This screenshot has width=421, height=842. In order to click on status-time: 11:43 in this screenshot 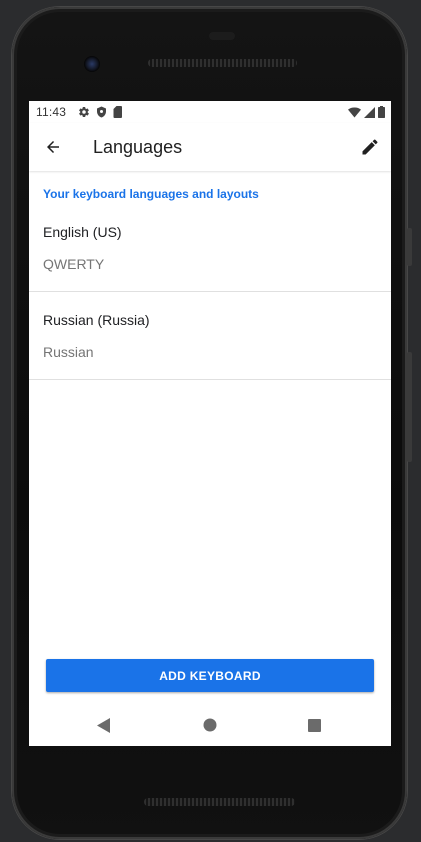, I will do `click(51, 112)`.